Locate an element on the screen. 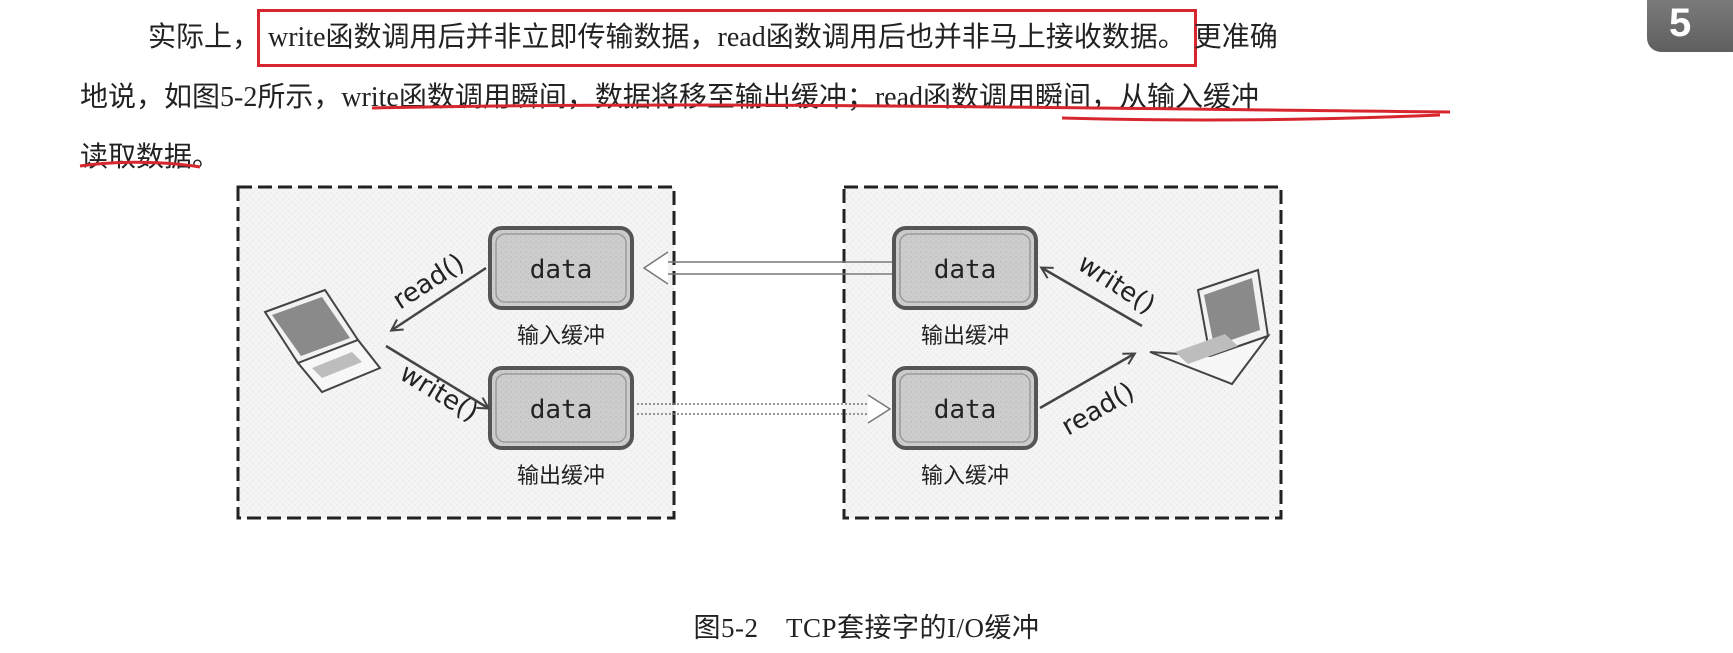  right-input-buffer: data is located at coordinates (965, 408).